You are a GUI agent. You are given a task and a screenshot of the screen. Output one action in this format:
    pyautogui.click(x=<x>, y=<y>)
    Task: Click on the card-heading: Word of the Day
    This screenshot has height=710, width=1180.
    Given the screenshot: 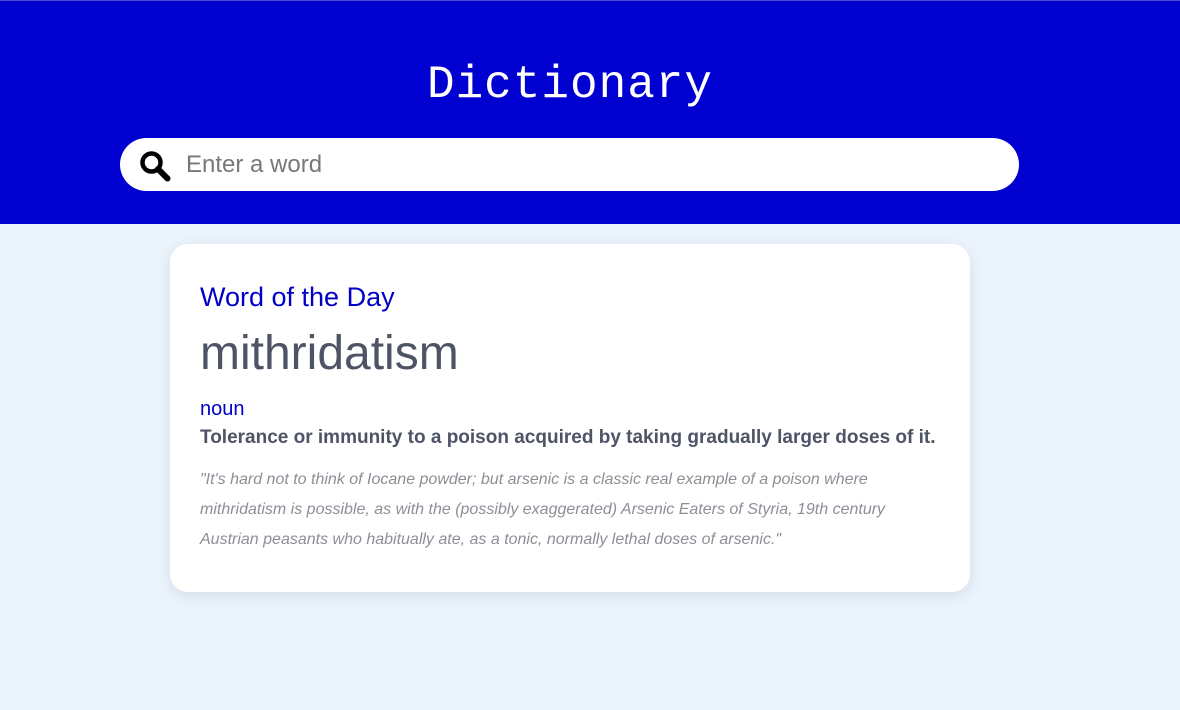 What is the action you would take?
    pyautogui.click(x=297, y=297)
    